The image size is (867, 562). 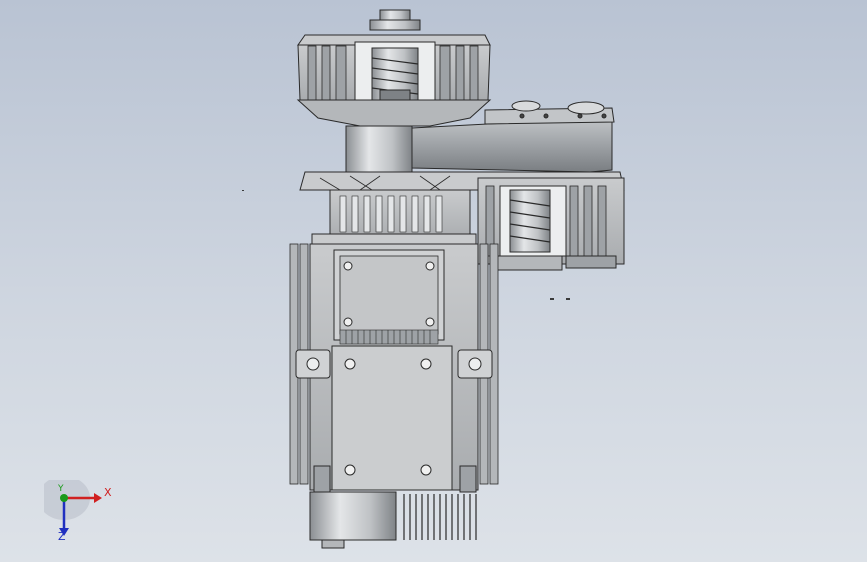 What do you see at coordinates (393, 520) in the screenshot?
I see `motor-endcap` at bounding box center [393, 520].